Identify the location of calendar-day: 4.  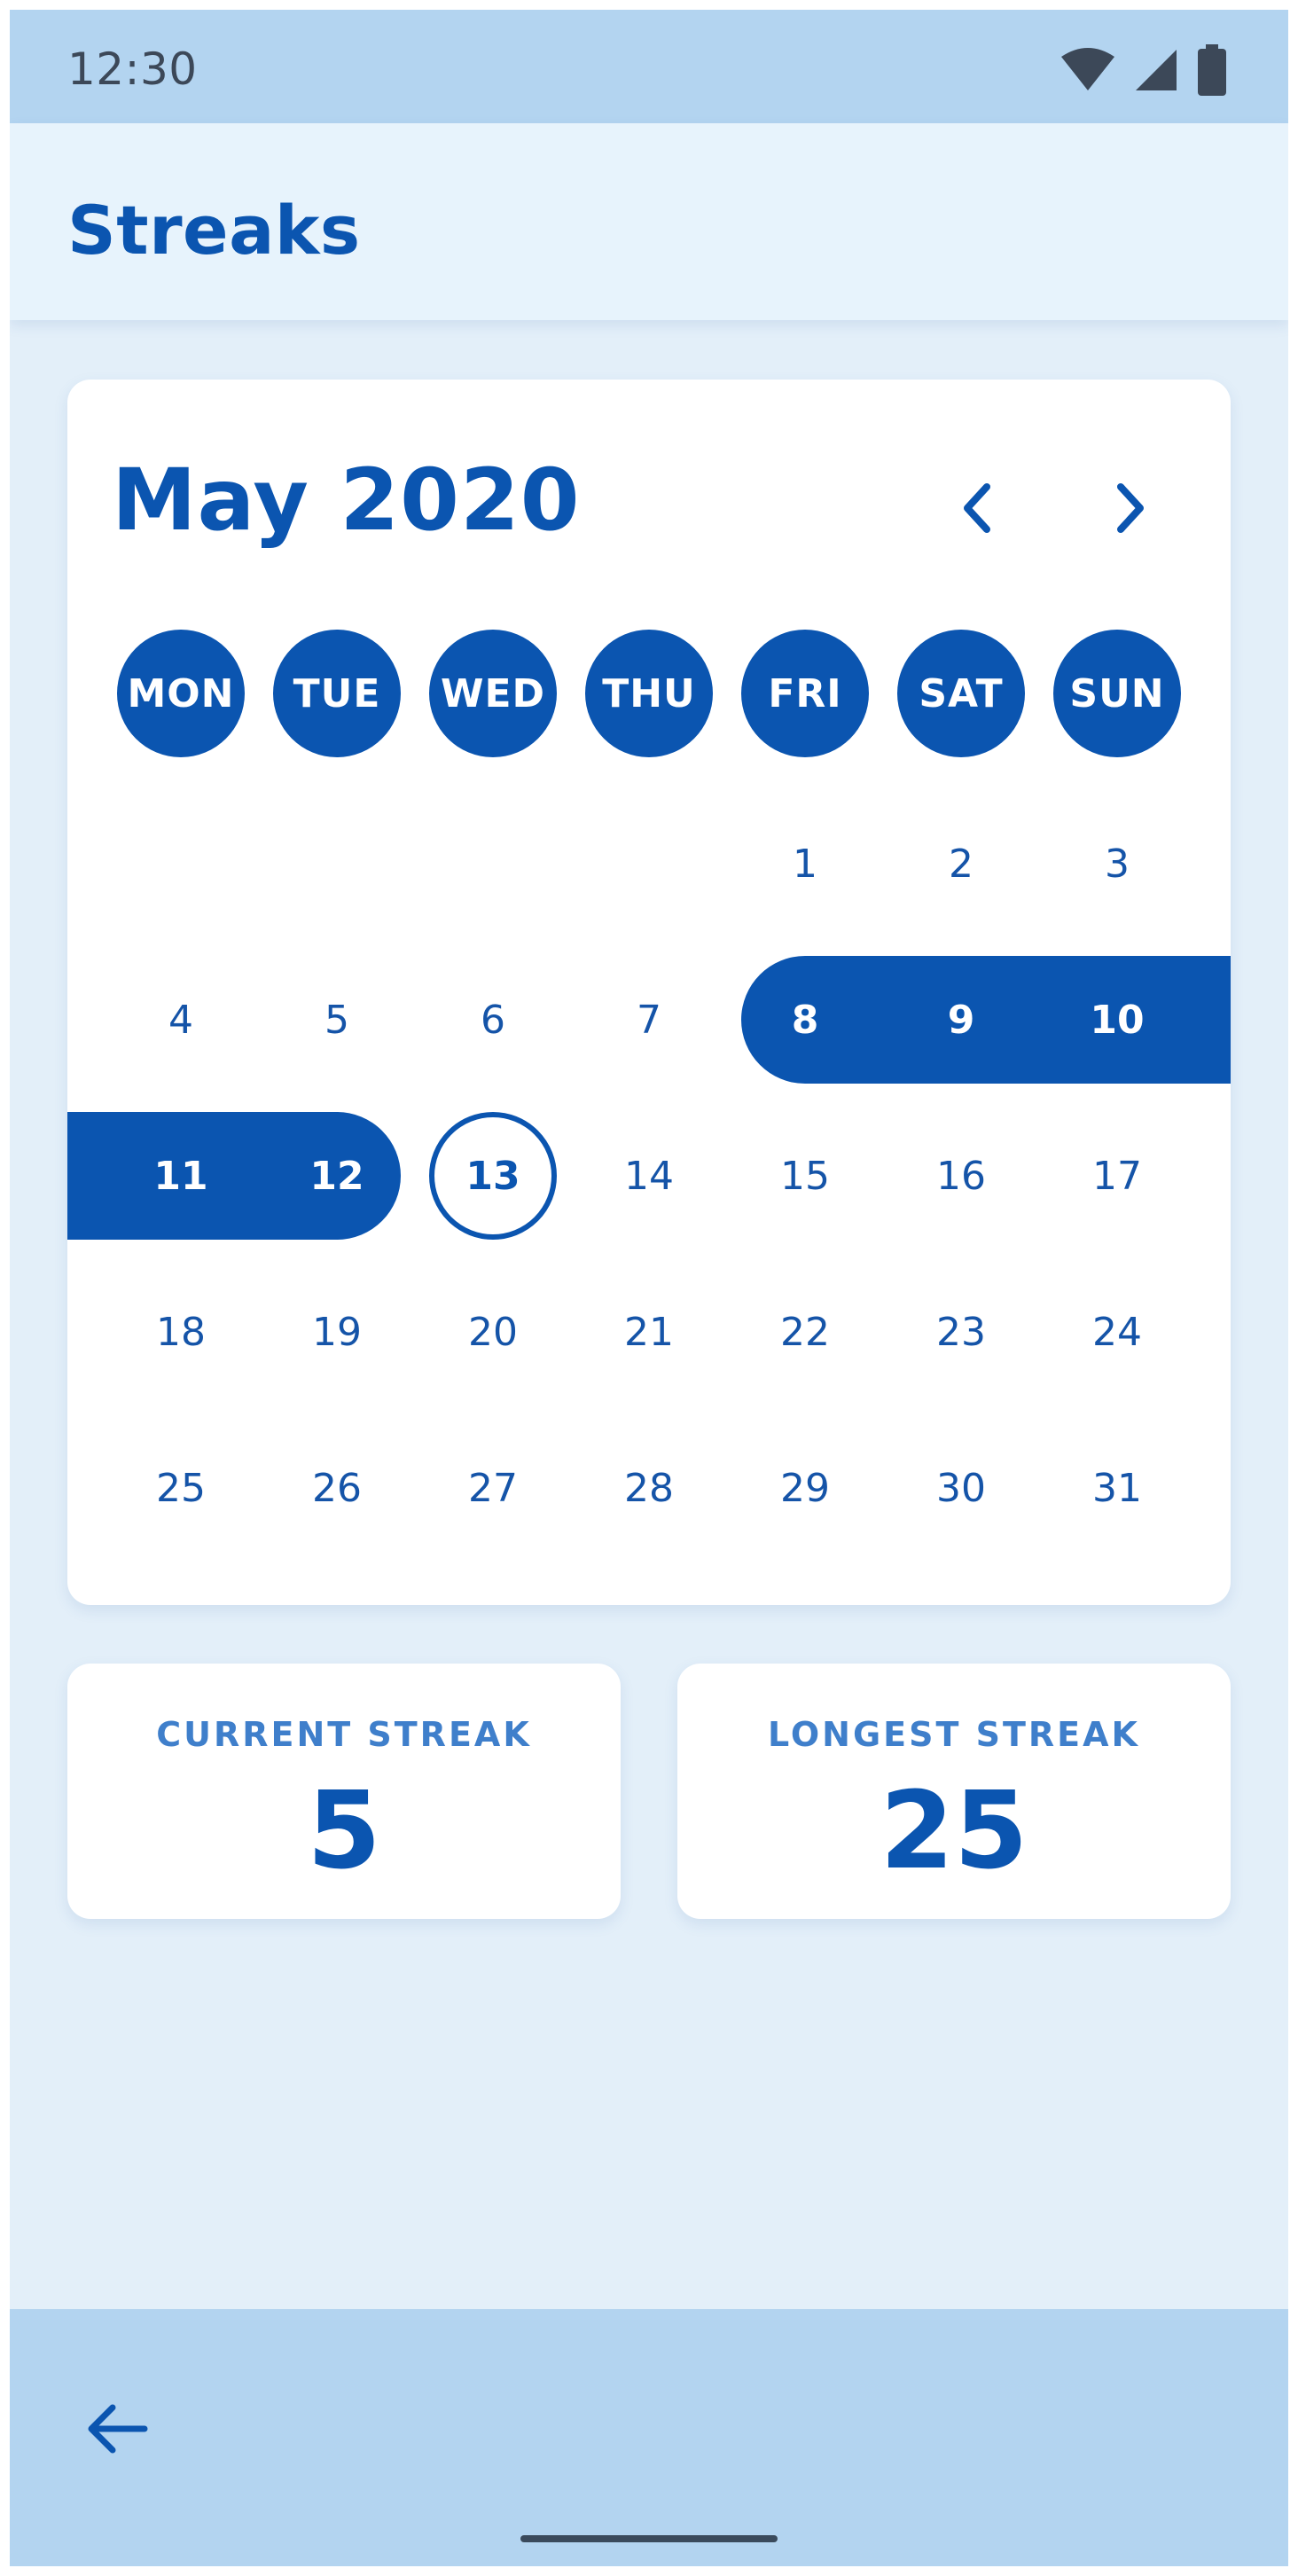
(181, 1020).